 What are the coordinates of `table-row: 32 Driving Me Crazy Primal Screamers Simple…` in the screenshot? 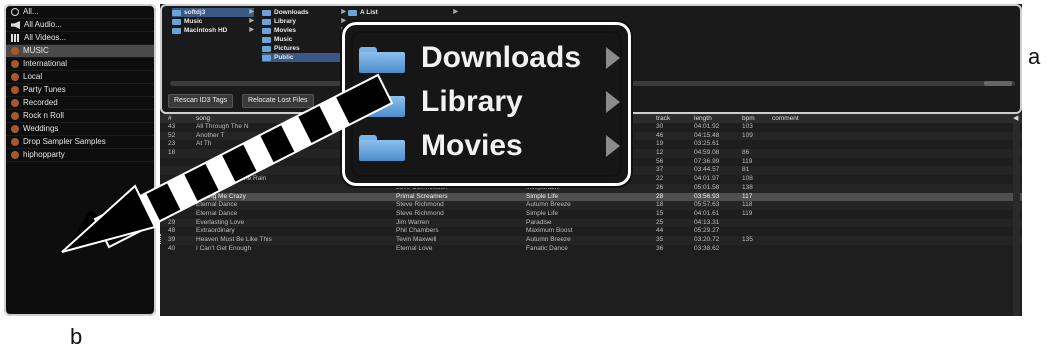 It's located at (591, 197).